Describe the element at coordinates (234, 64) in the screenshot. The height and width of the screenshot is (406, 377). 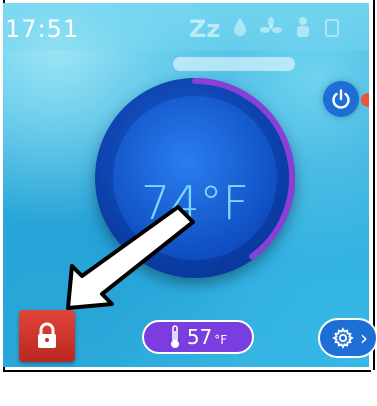
I see `top-indicator-pill` at that location.